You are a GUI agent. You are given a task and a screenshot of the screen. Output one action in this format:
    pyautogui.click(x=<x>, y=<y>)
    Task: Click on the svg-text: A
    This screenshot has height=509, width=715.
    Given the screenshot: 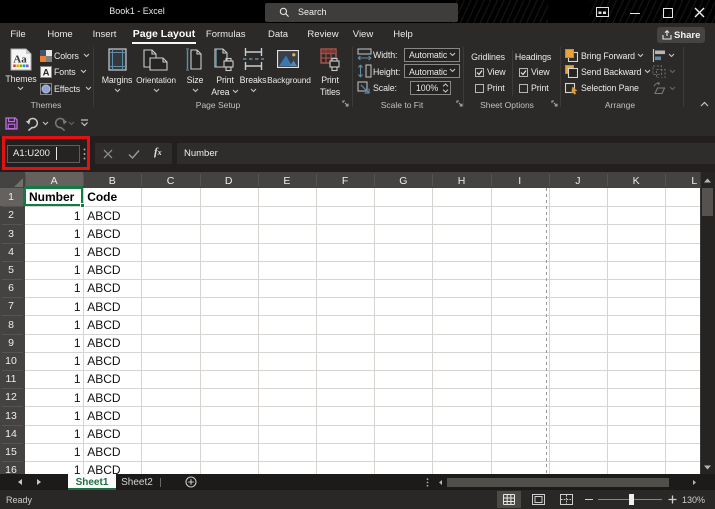 What is the action you would take?
    pyautogui.click(x=46, y=73)
    